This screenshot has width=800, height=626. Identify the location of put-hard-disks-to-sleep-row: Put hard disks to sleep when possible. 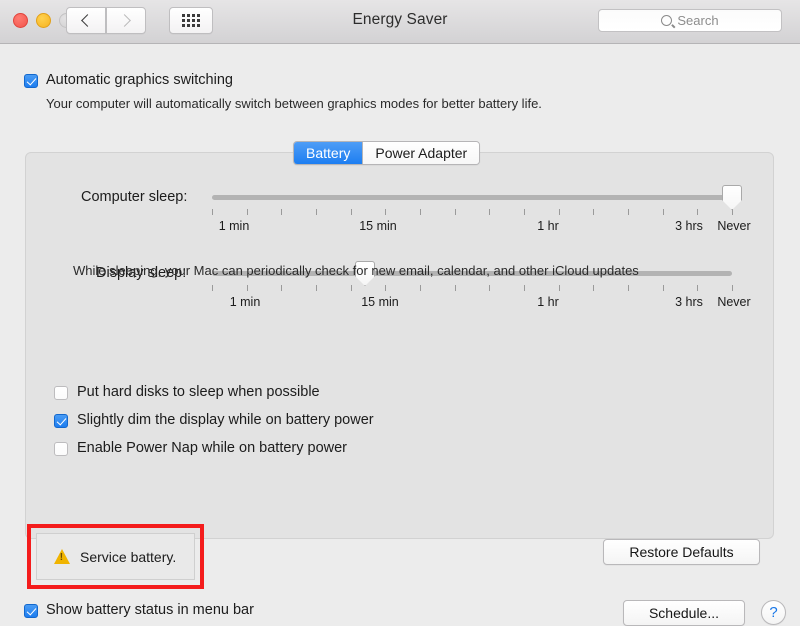
(214, 392).